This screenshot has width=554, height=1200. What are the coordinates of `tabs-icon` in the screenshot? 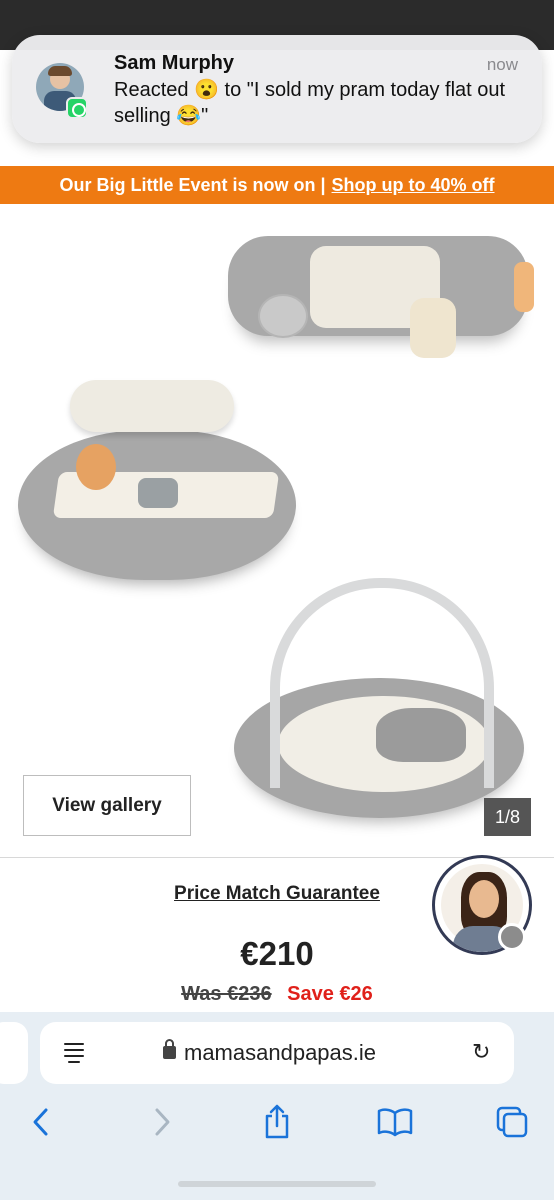 It's located at (512, 1122).